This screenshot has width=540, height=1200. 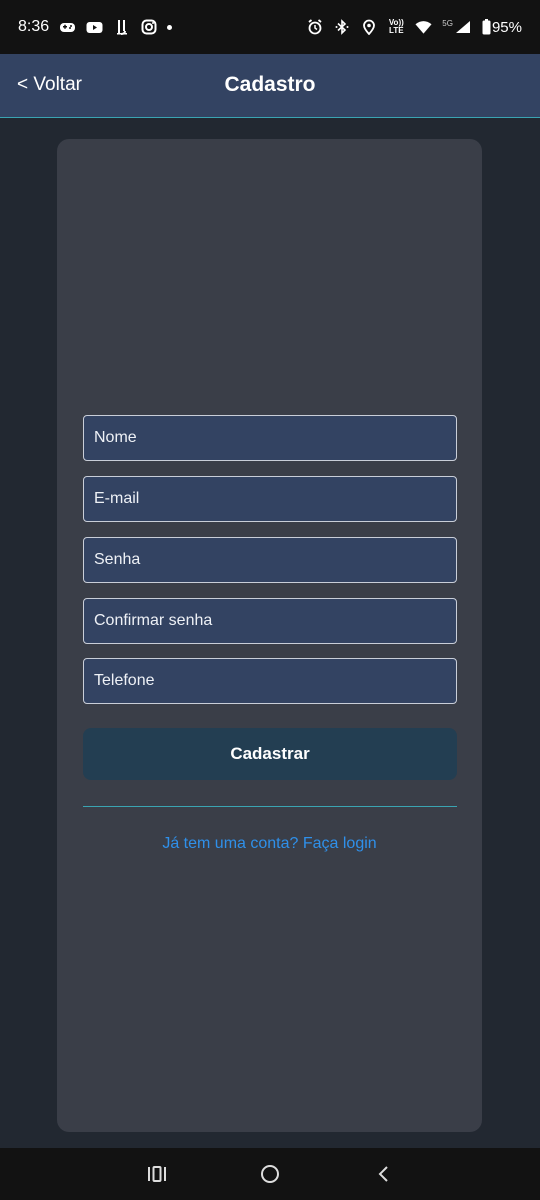 What do you see at coordinates (314, 27) in the screenshot?
I see `alarm-icon` at bounding box center [314, 27].